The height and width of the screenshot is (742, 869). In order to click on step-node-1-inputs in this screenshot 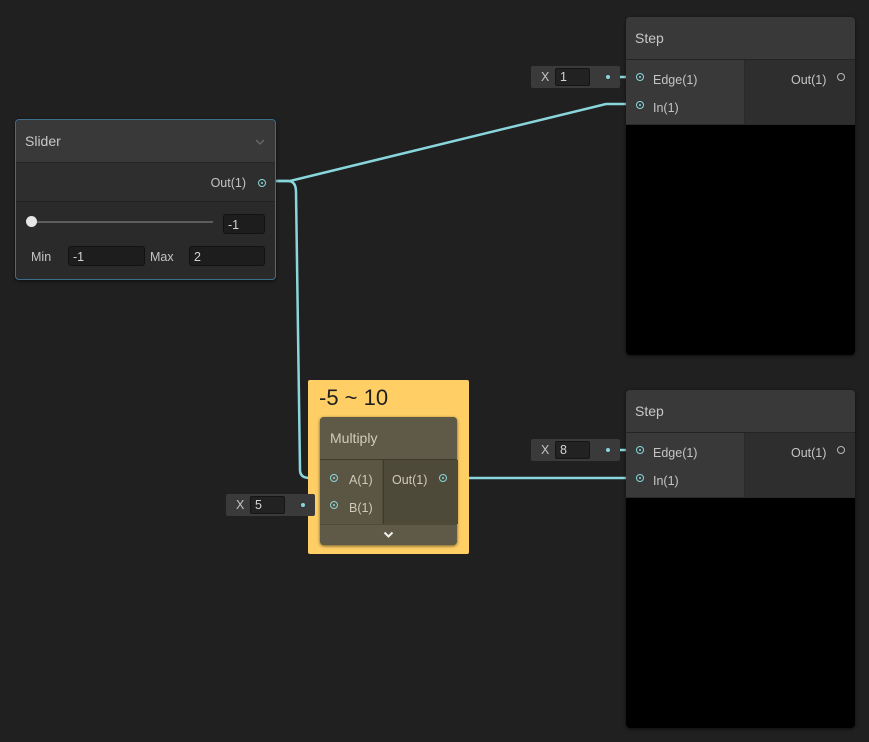, I will do `click(685, 92)`.